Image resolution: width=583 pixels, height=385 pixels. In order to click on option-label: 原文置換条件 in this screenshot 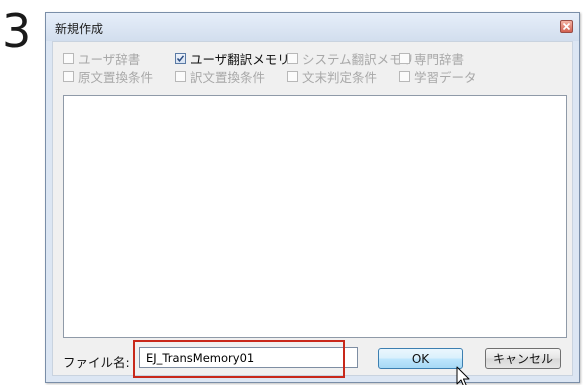, I will do `click(116, 77)`.